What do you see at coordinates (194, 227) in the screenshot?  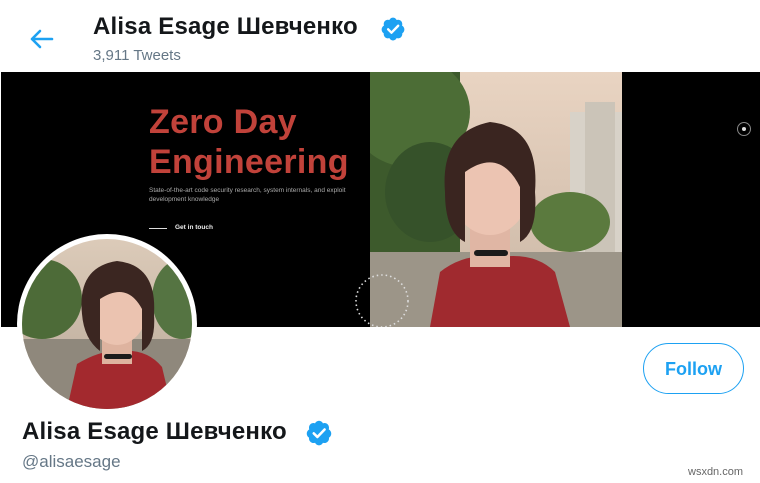 I see `banner-cta: Get in touch` at bounding box center [194, 227].